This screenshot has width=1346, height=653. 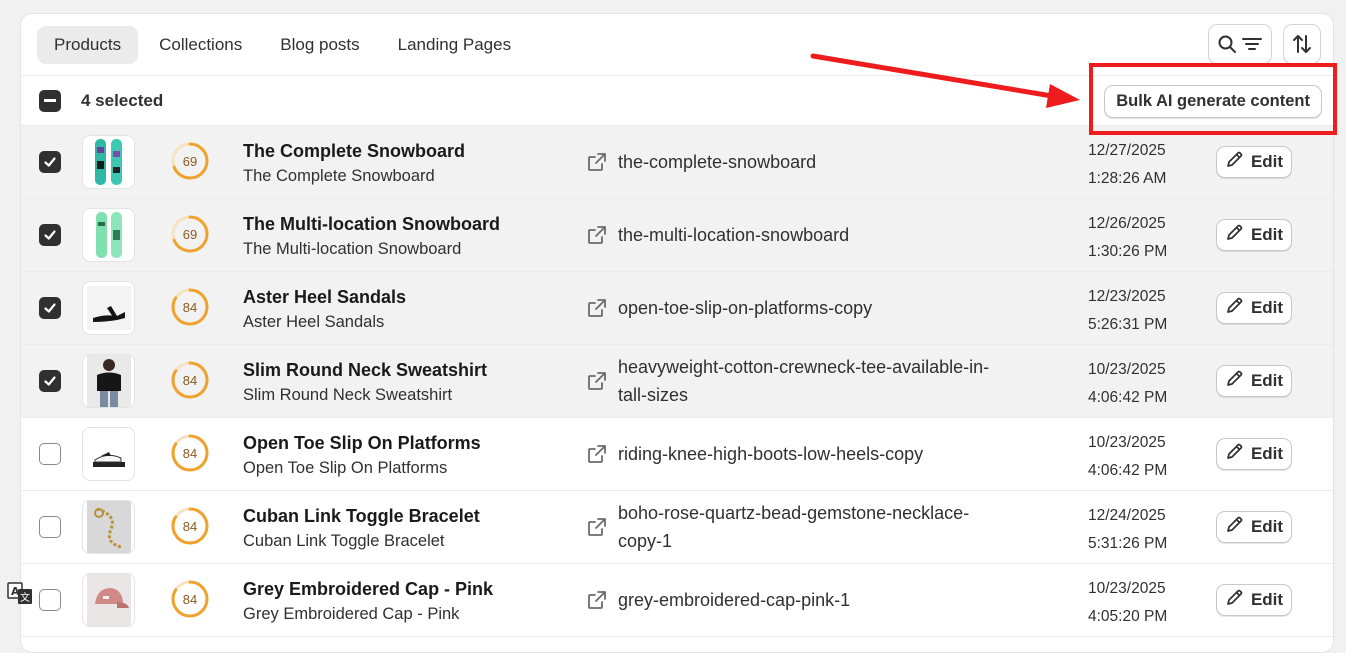 I want to click on tab-landing-pages: Landing Pages, so click(x=454, y=45).